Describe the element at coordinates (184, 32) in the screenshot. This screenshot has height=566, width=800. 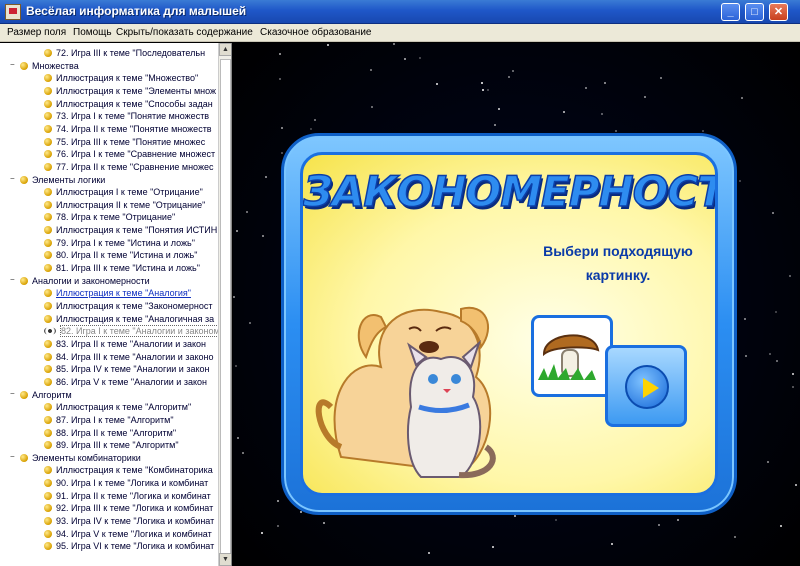
I see `menu-item-toggle-contents: Скрыть/показать содержание` at that location.